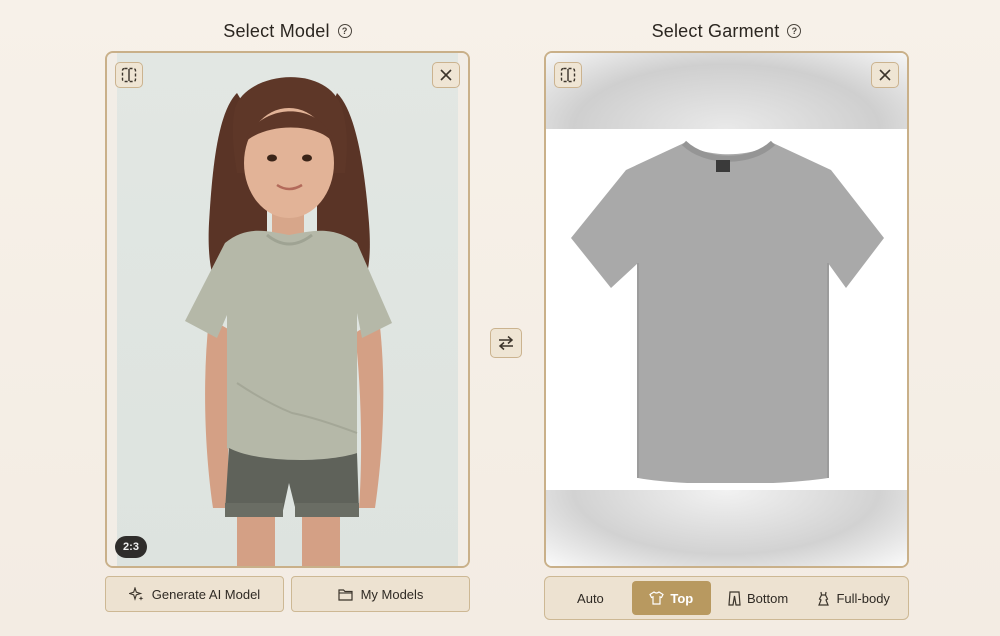 The image size is (1000, 636). I want to click on my-models-button: My Models, so click(380, 594).